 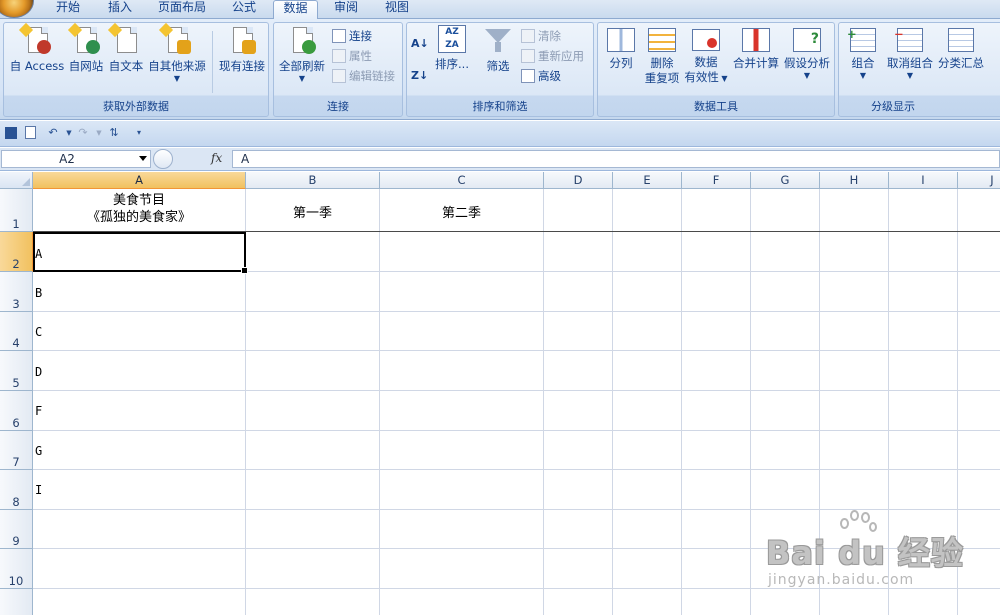 I want to click on from-text-button: 自文本, so click(x=126, y=48).